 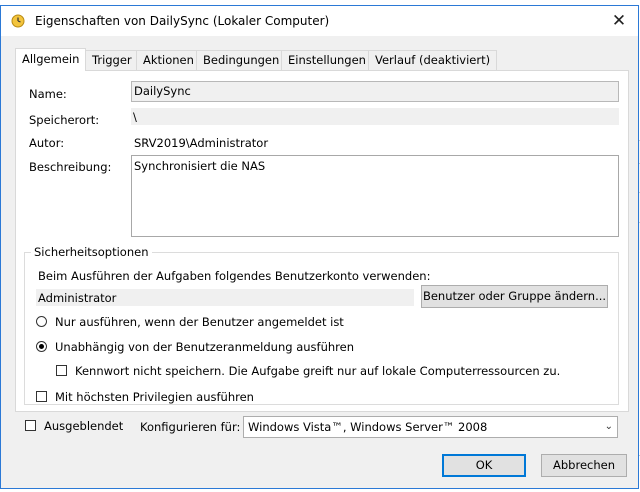 What do you see at coordinates (375, 116) in the screenshot?
I see `location-field: \` at bounding box center [375, 116].